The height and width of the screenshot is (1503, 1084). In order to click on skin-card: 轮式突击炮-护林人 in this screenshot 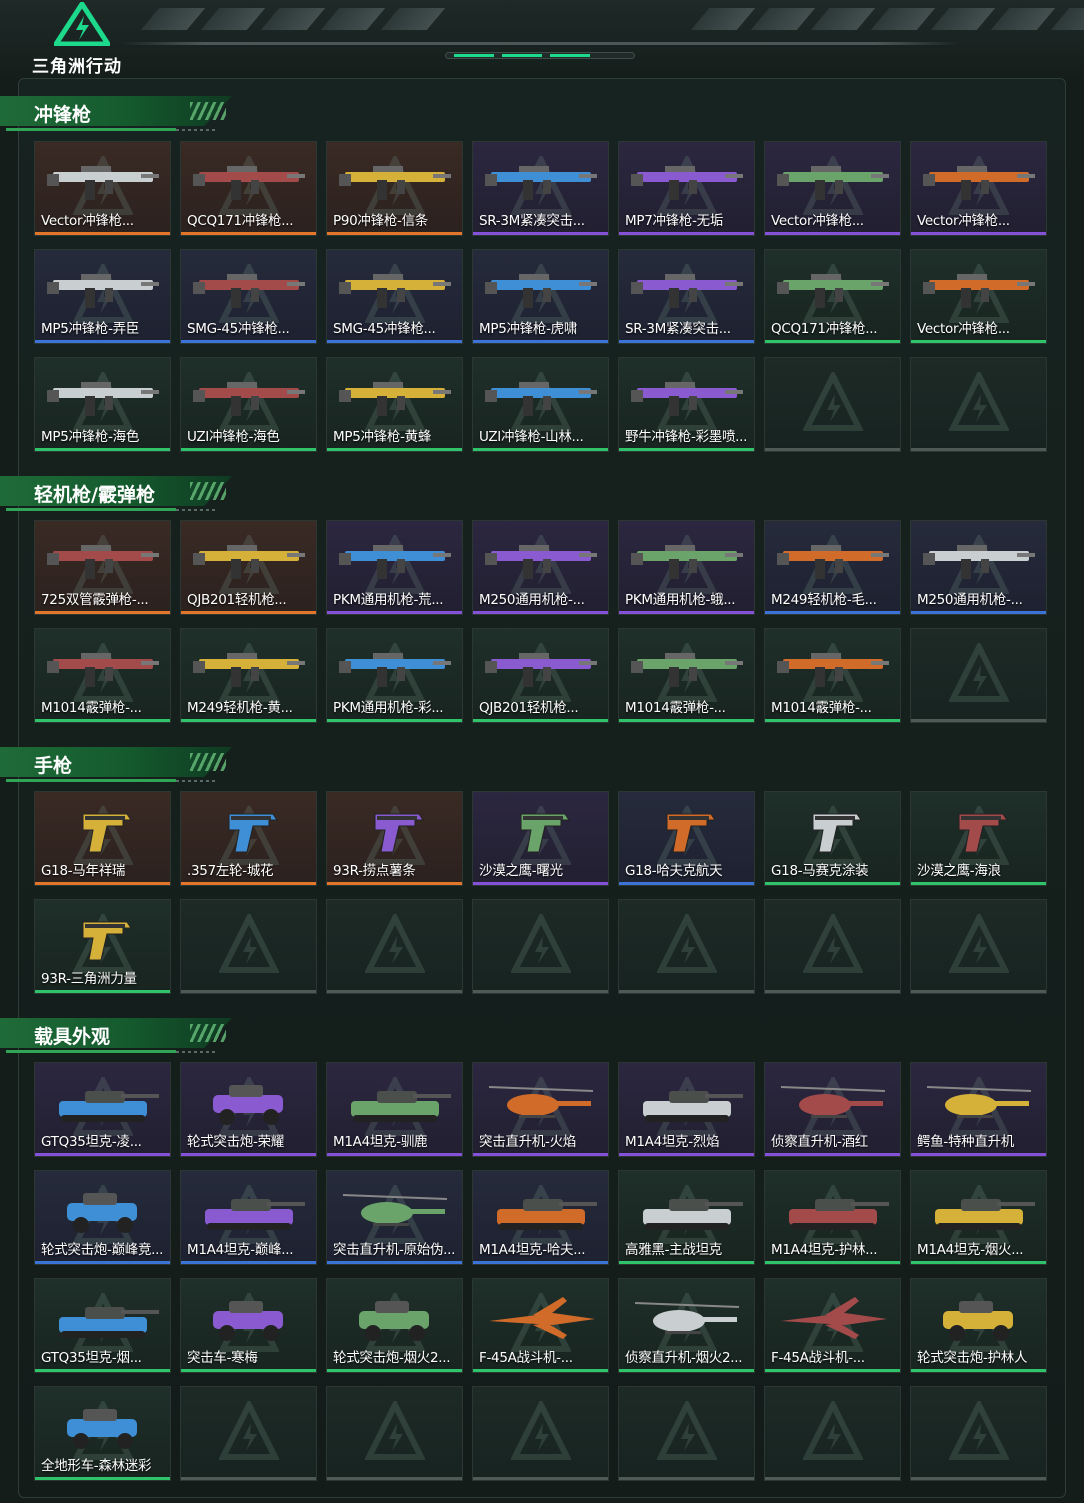, I will do `click(978, 1325)`.